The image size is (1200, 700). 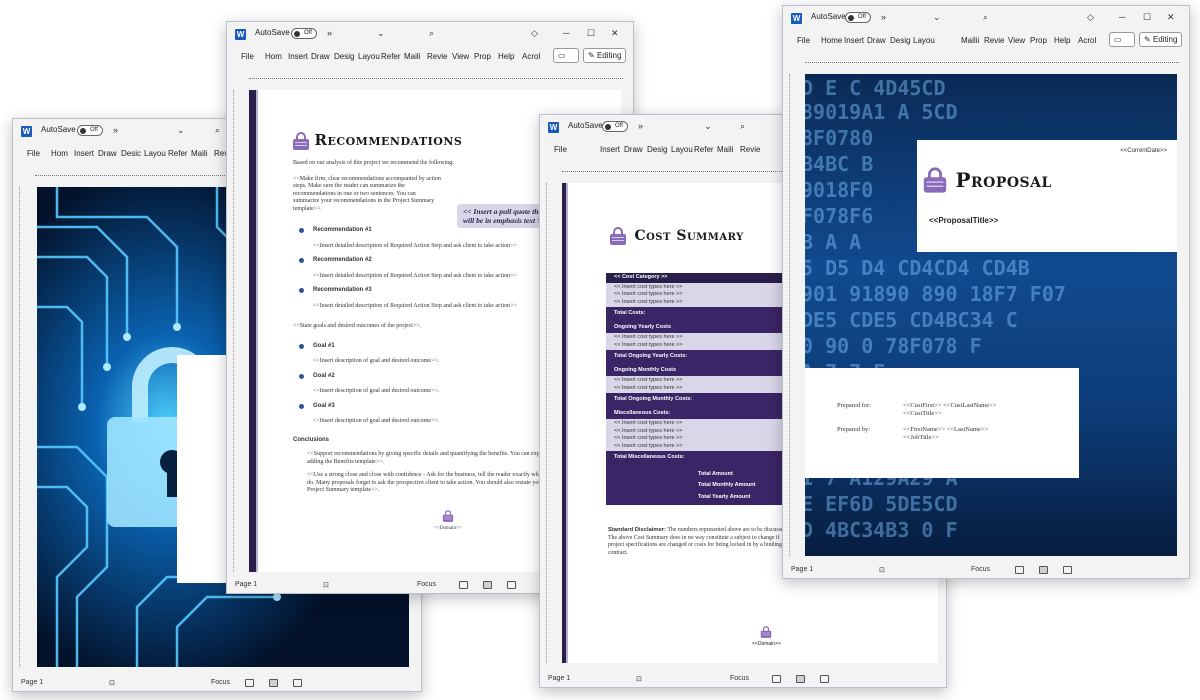 I want to click on menu-design: Desic, so click(x=131, y=153).